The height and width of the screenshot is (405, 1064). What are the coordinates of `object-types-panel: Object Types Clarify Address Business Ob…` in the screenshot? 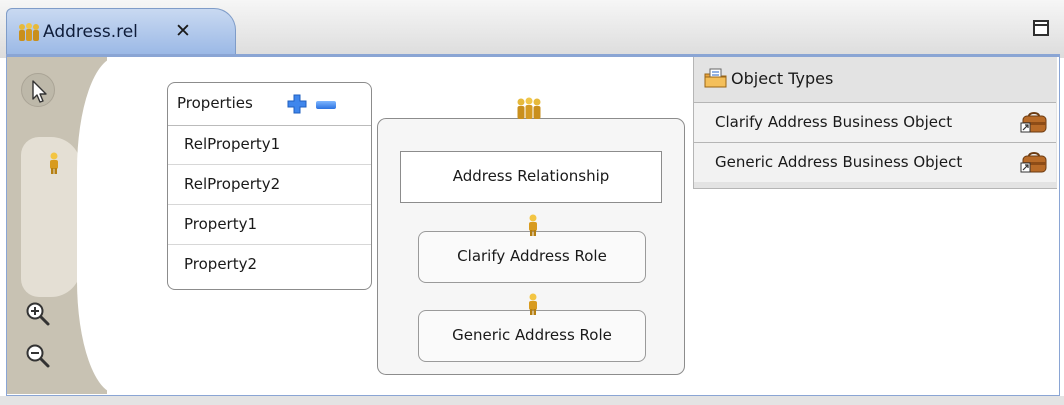 It's located at (875, 123).